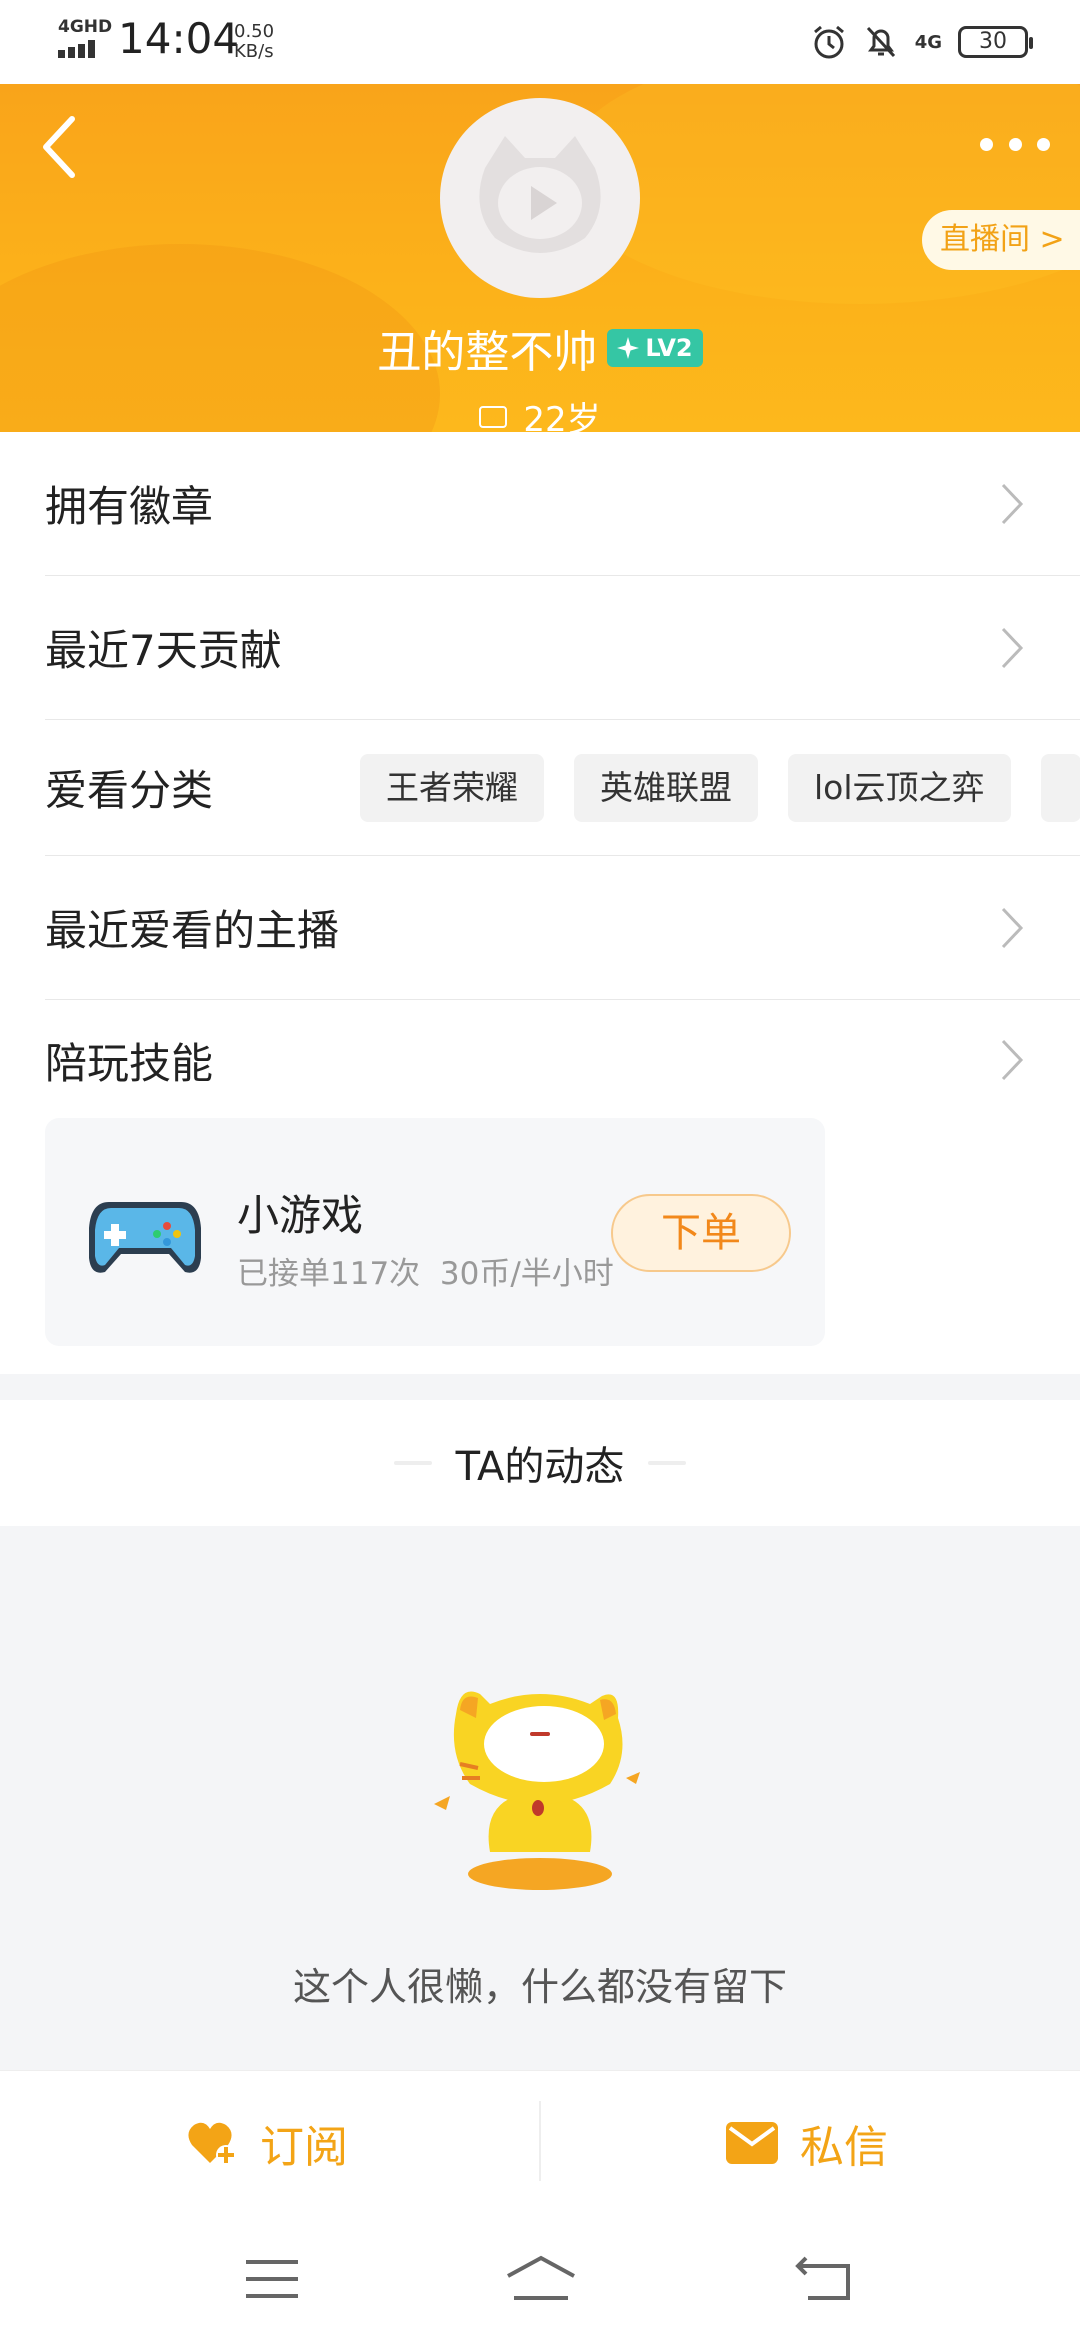  Describe the element at coordinates (81, 49) in the screenshot. I see `signal-icon` at that location.